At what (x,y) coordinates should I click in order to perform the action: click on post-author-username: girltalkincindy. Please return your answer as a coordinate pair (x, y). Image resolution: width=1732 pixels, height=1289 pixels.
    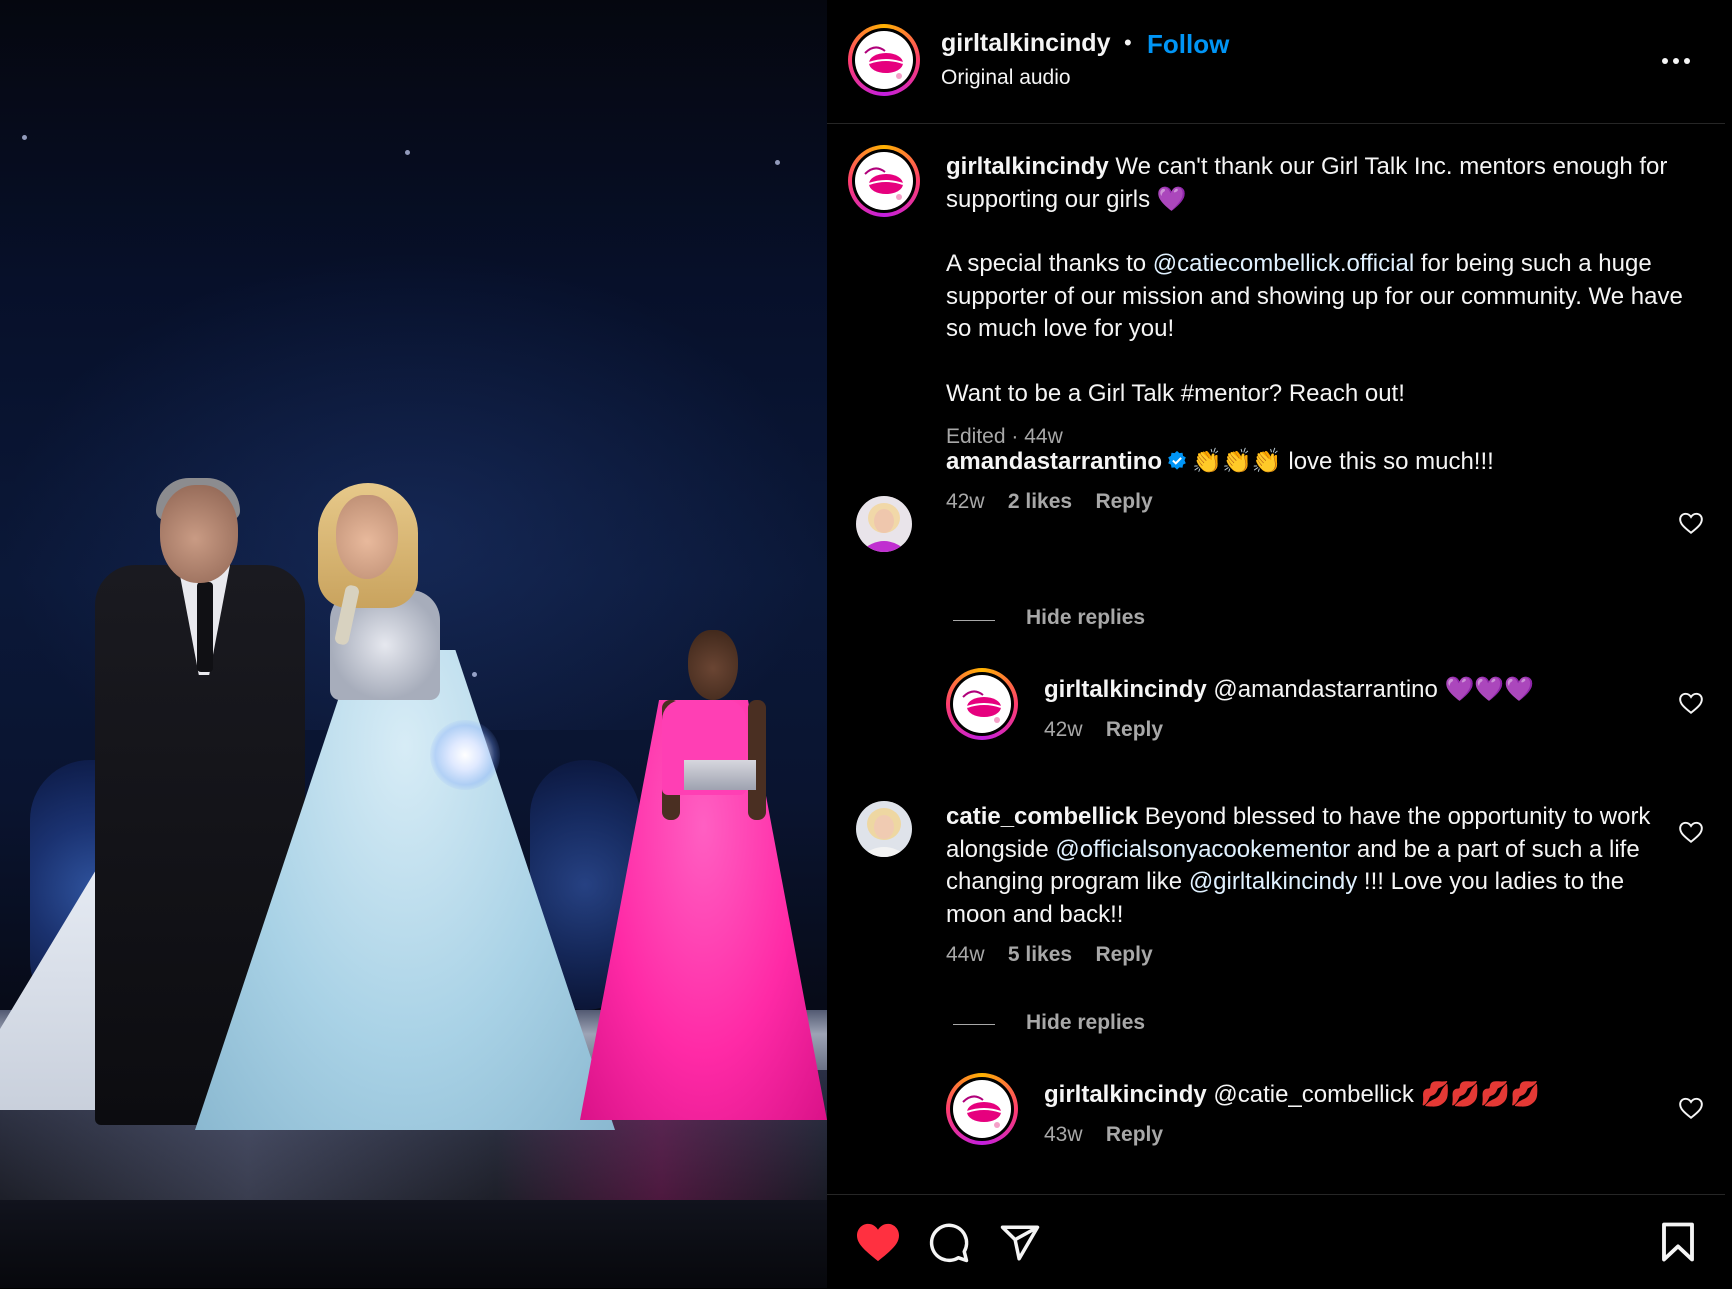
    Looking at the image, I should click on (1025, 43).